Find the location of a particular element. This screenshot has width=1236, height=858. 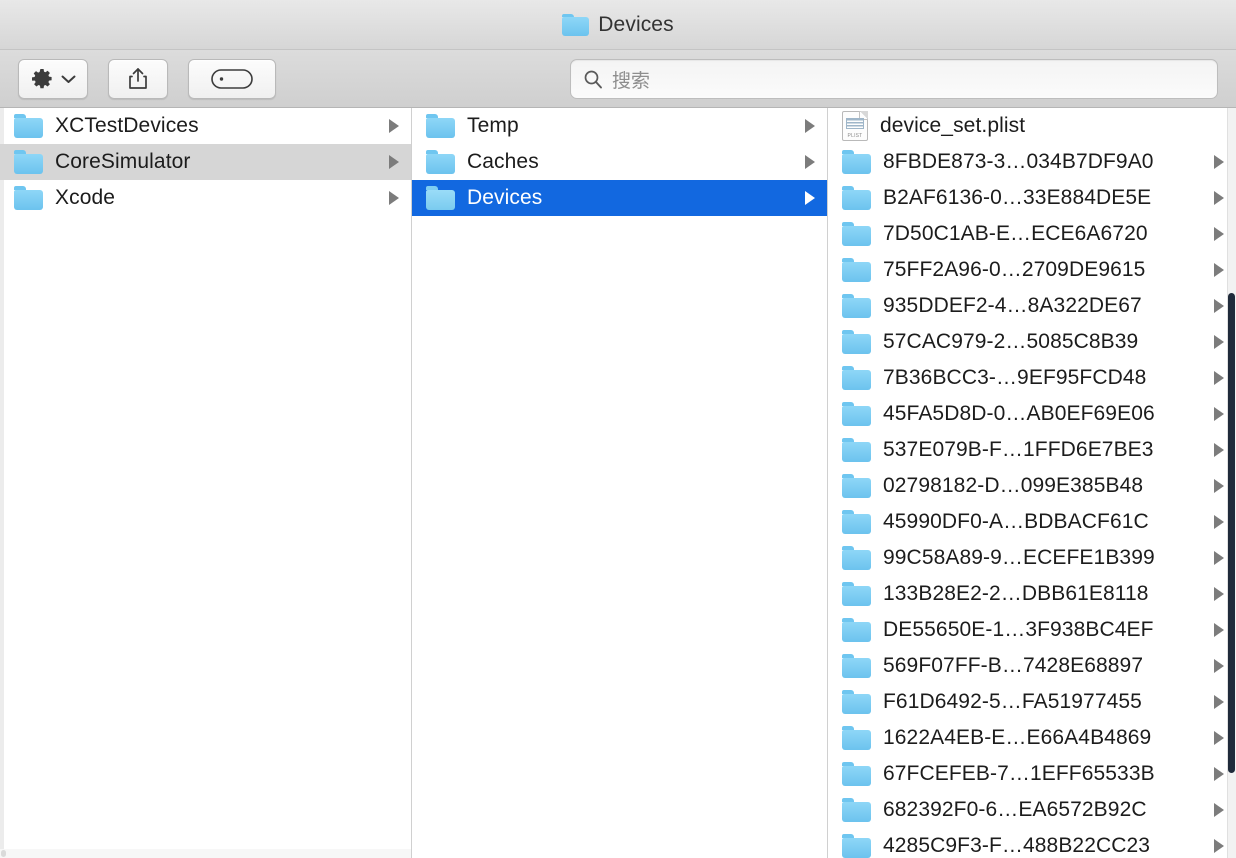

plist-file-icon: PLIST is located at coordinates (855, 126).